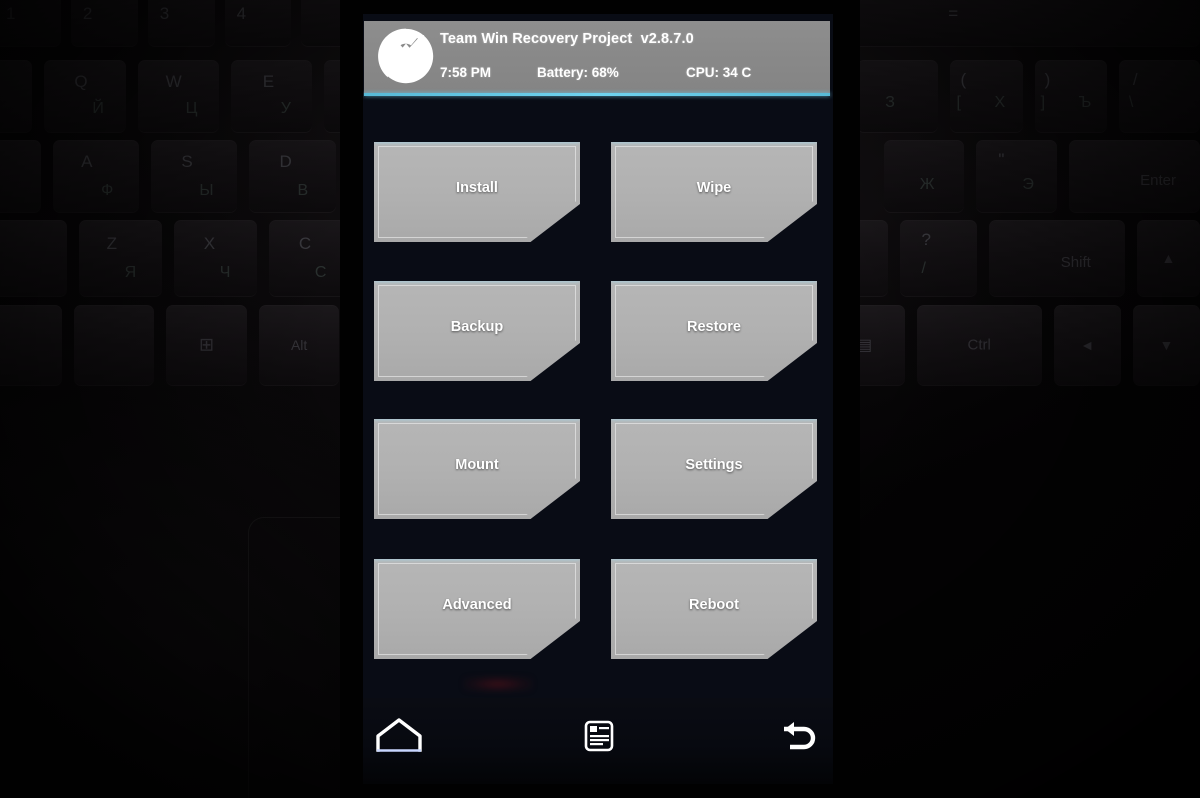  I want to click on menu-button-wipe: Wipe, so click(714, 192).